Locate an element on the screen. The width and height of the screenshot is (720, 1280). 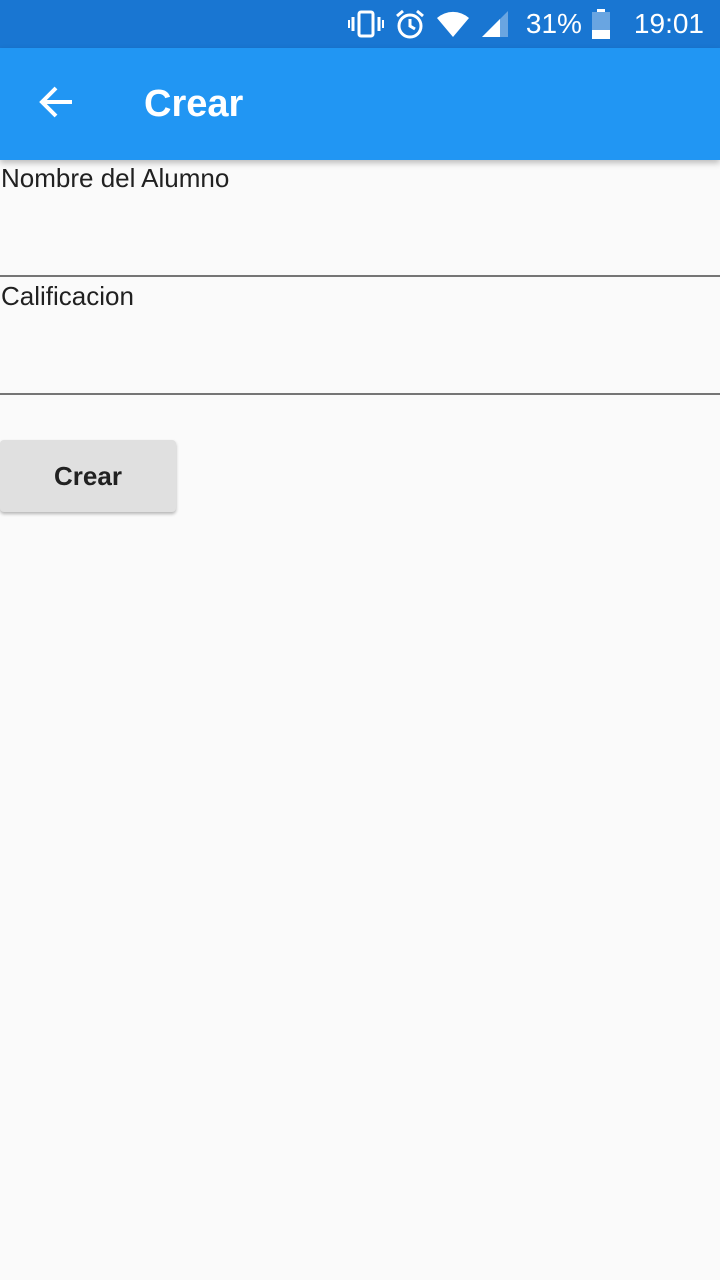
status-bar: 31% 19:01 is located at coordinates (360, 24).